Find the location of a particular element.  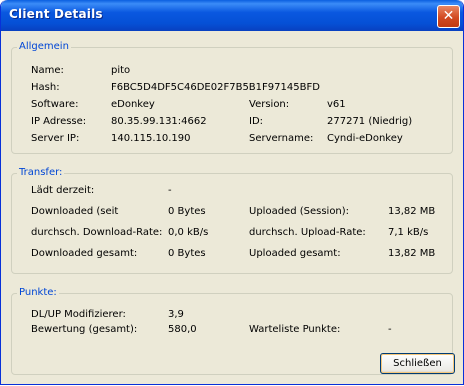

servername-label: Servername: is located at coordinates (281, 138).